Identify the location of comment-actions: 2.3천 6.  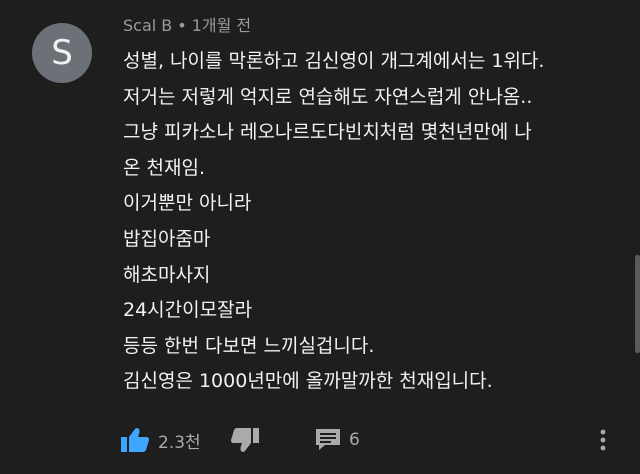
(370, 440).